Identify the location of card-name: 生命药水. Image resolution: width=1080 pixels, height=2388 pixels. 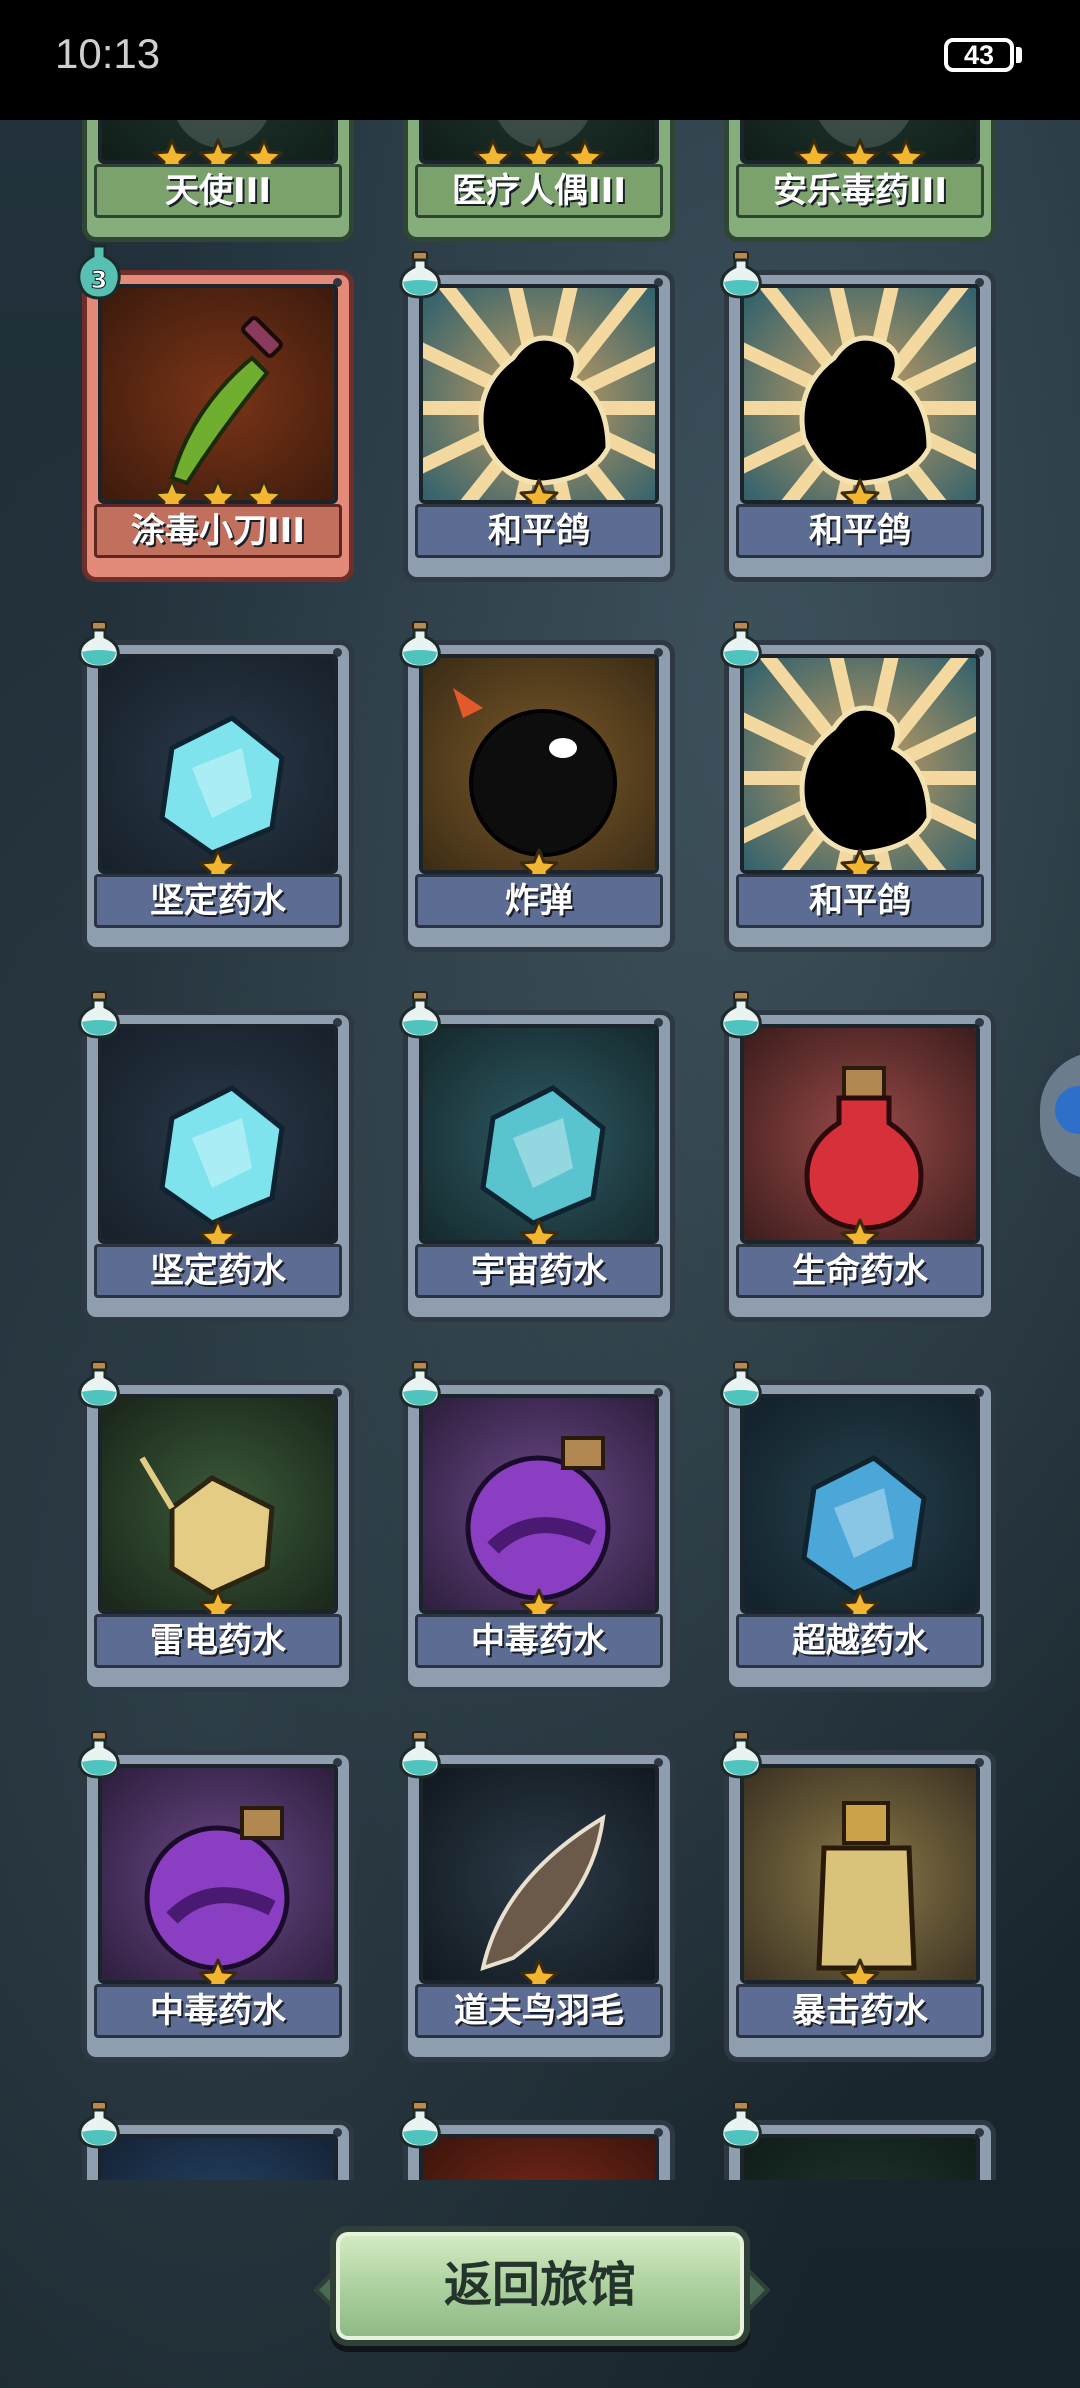
(860, 1271).